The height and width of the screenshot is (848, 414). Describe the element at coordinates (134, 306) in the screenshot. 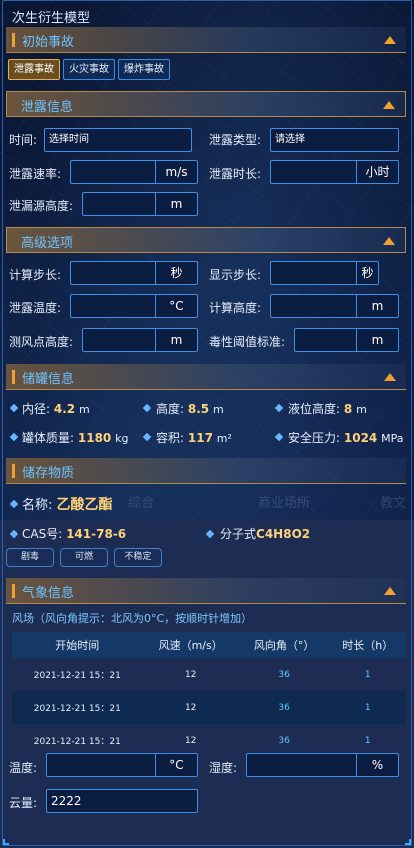

I see `leak-temperature-input: °C` at that location.